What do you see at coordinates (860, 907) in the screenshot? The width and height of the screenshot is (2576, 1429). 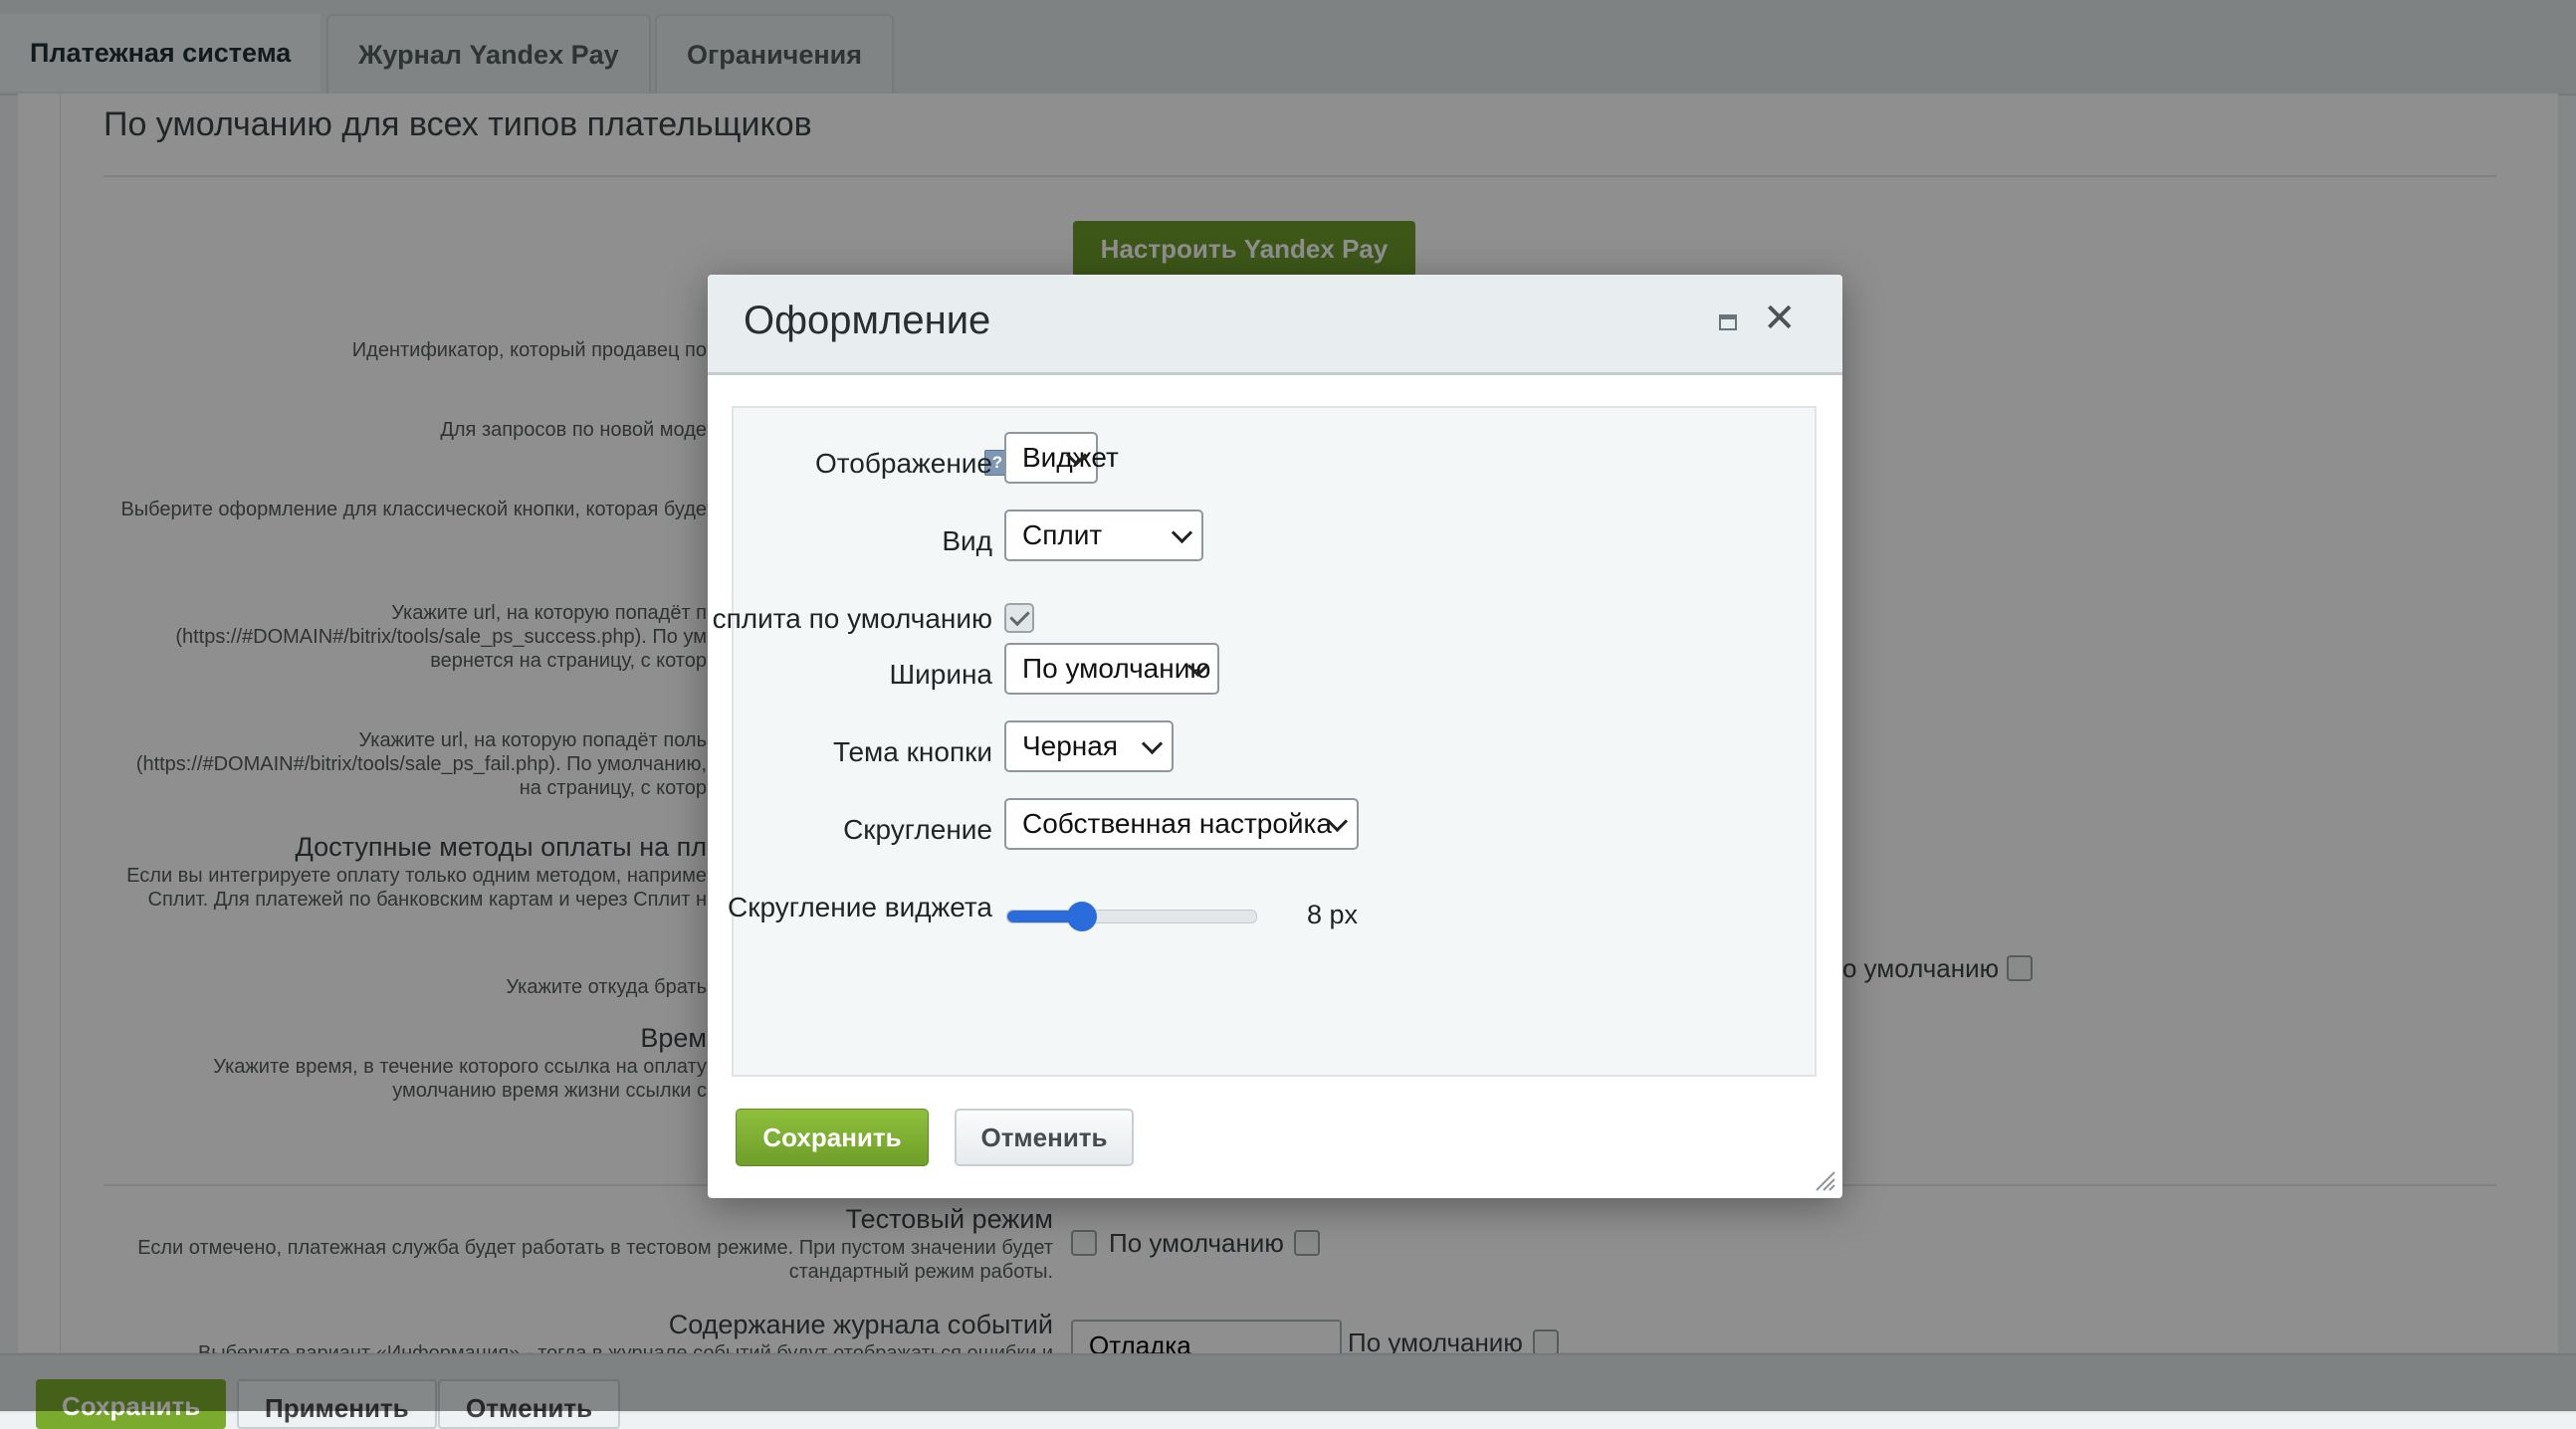 I see `widget-rounding-label: Скругление виджета` at bounding box center [860, 907].